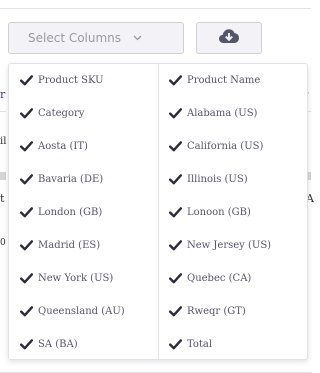 This screenshot has width=320, height=373. I want to click on column-option-label: New Jersey (US), so click(229, 245).